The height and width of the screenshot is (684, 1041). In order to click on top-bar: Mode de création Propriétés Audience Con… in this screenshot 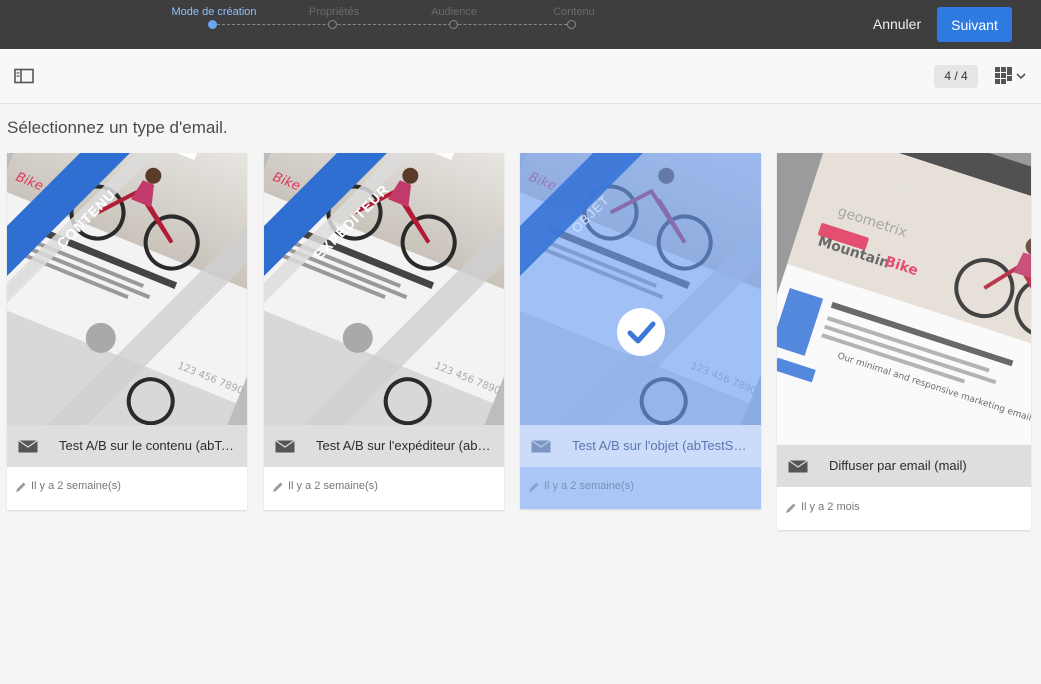, I will do `click(520, 24)`.